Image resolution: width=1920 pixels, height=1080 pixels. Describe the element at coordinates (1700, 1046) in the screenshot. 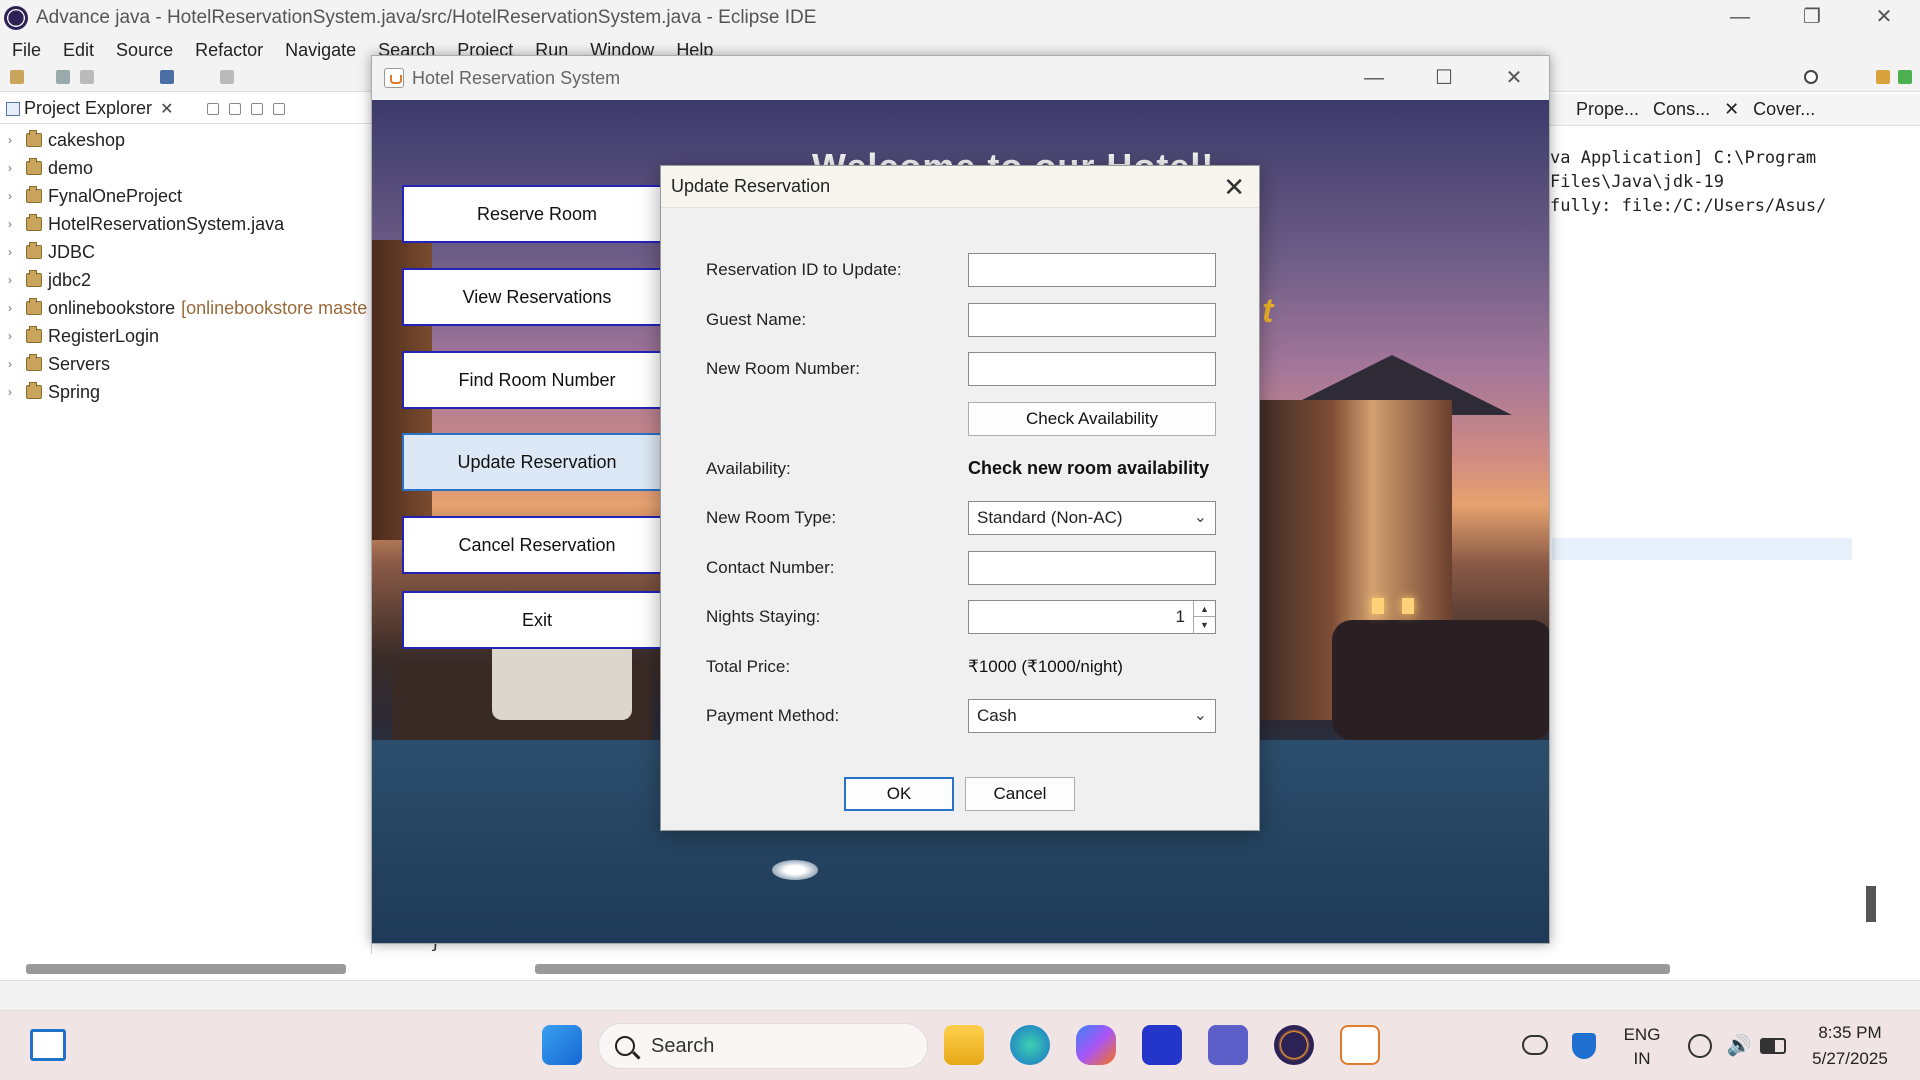

I see `globe-icon` at that location.